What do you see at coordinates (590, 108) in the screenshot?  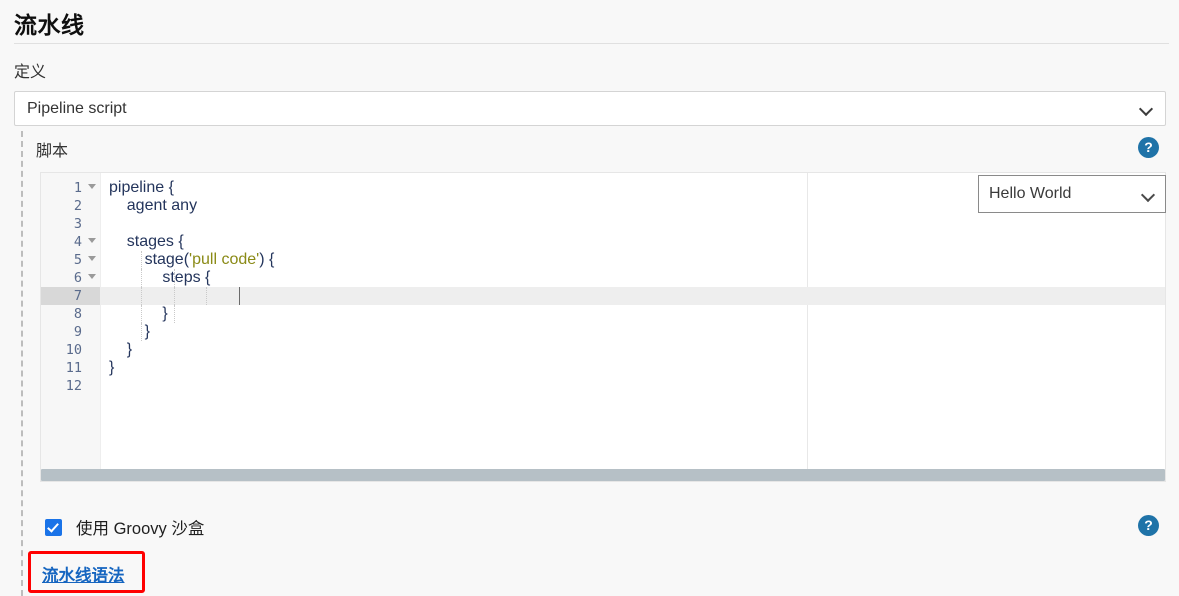 I see `definition-select: Pipeline script` at bounding box center [590, 108].